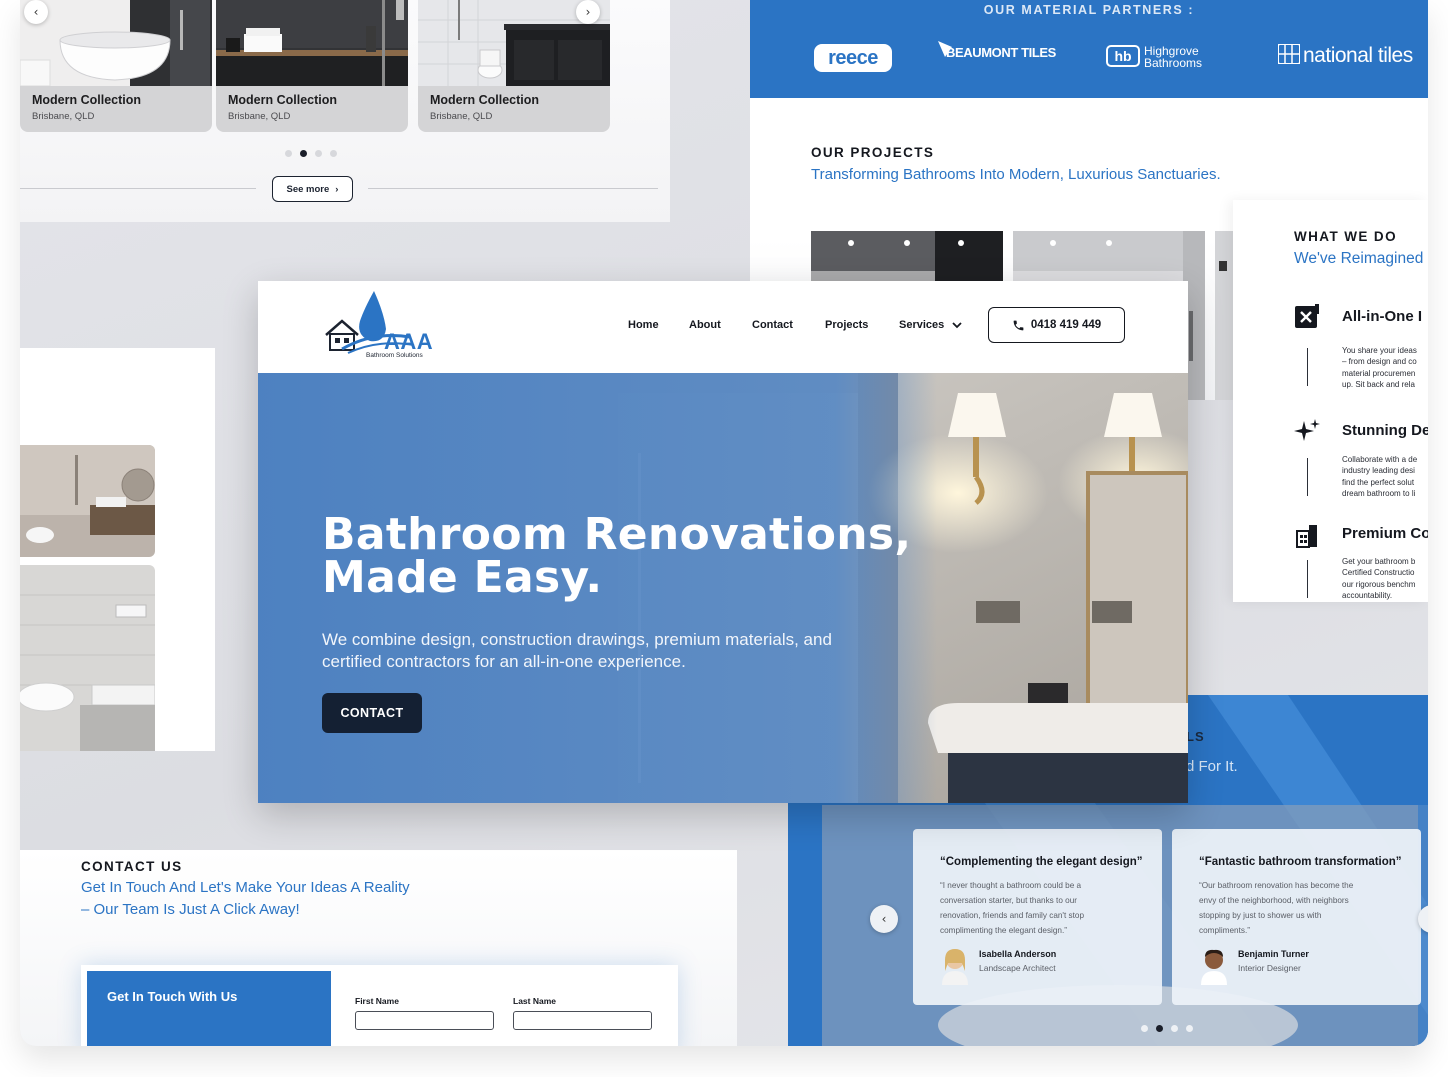  I want to click on contact-subtitle-line2: – Our Team Is Just A Click Away!, so click(190, 909).